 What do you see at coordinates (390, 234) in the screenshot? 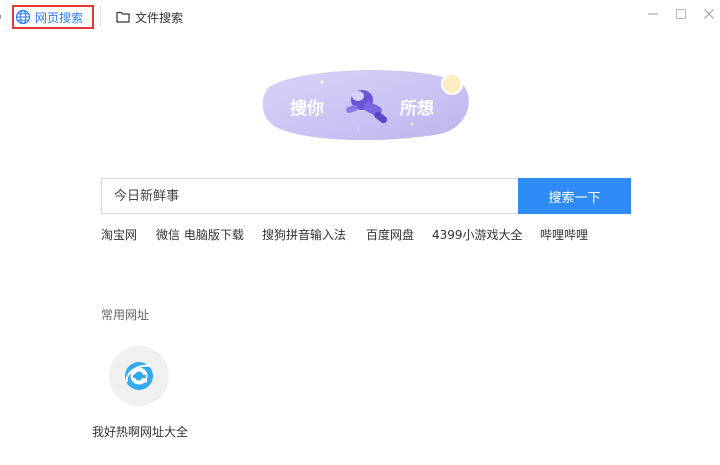
I see `quick-link-baidu-netdisk: 百度网盘` at bounding box center [390, 234].